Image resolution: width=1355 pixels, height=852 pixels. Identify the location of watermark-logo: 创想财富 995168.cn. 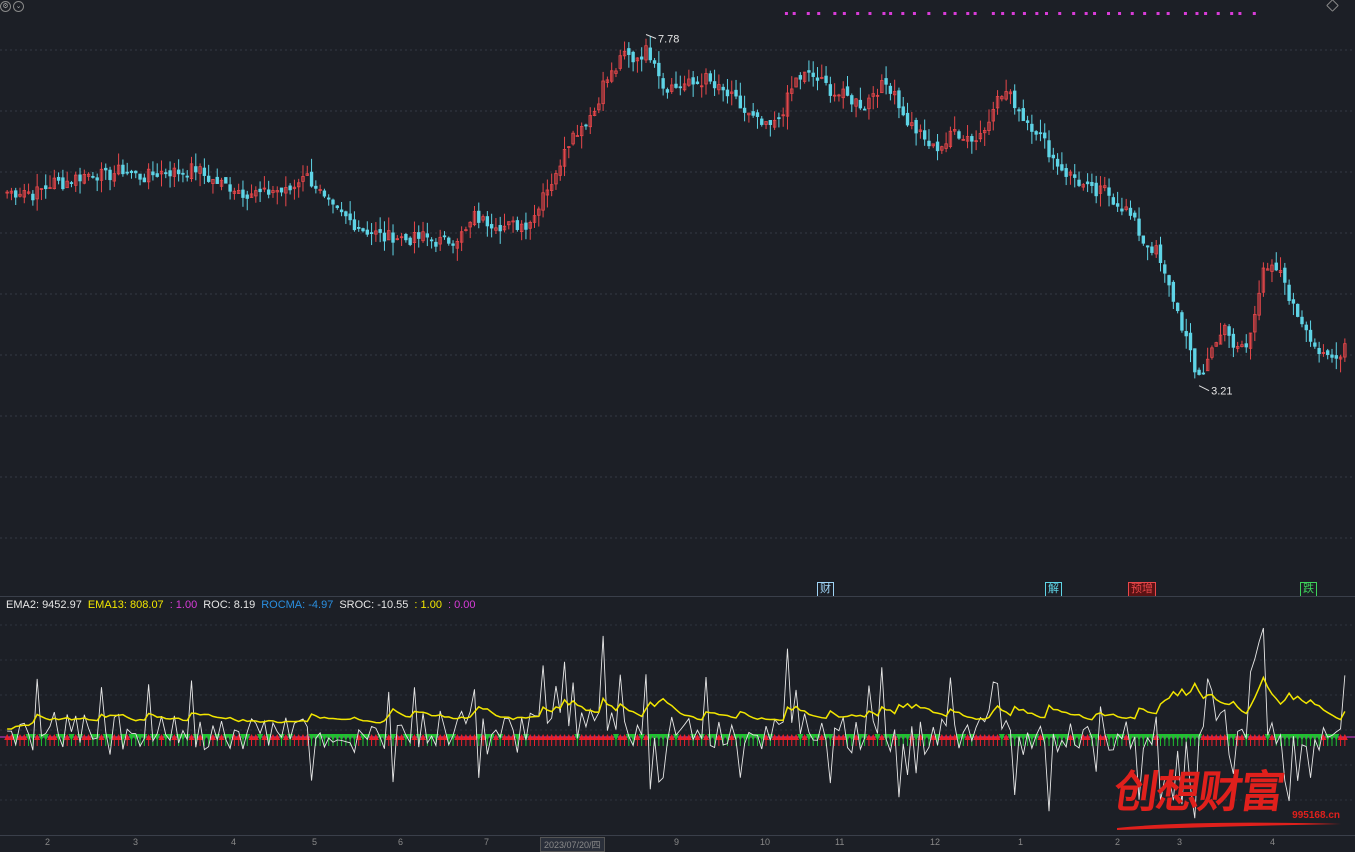
(1230, 795).